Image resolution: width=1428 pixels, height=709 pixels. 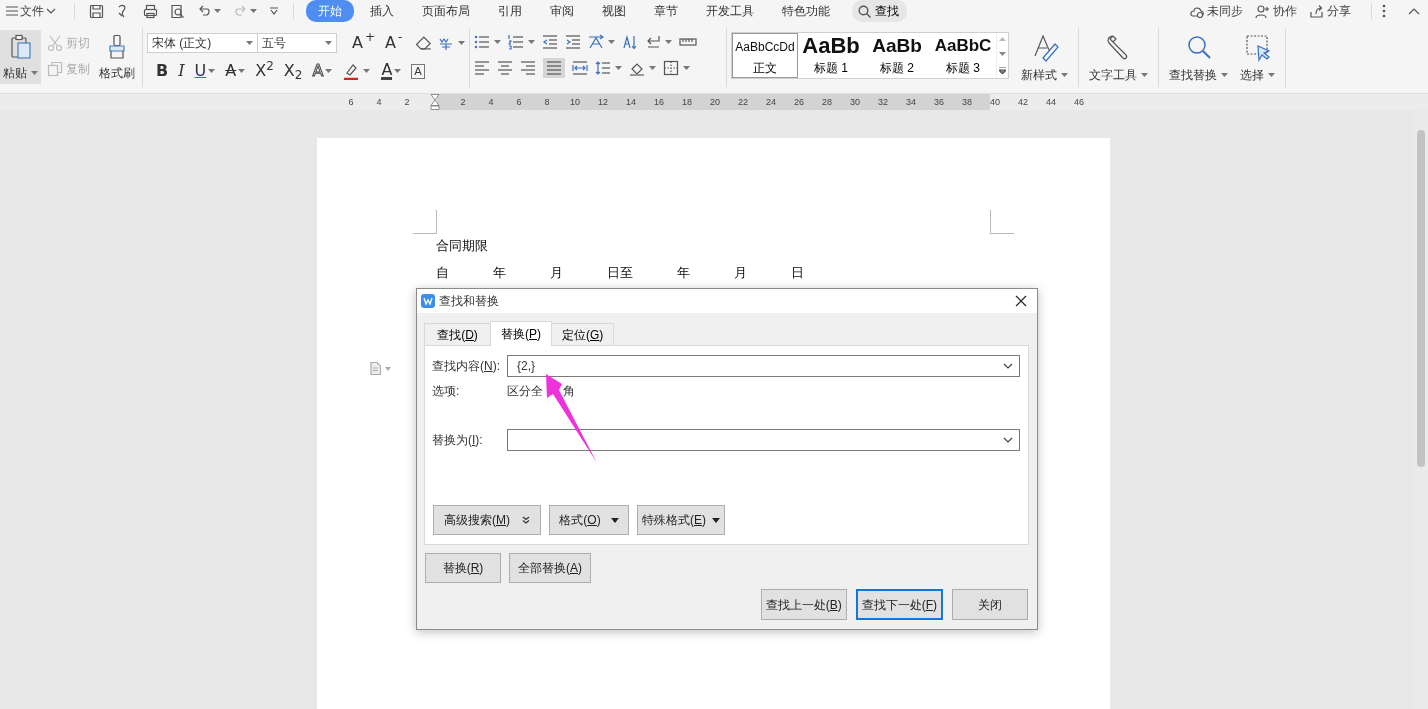 I want to click on ruler-number: 12, so click(x=603, y=102).